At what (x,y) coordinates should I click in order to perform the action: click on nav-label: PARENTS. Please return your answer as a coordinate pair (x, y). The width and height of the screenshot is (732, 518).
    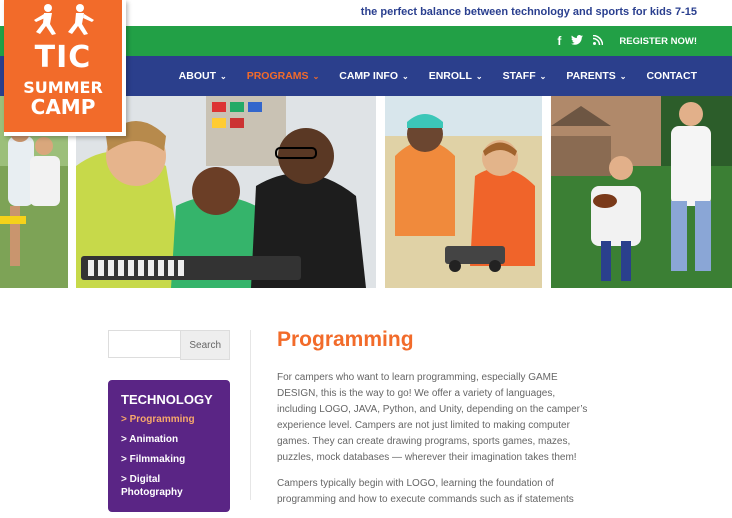
    Looking at the image, I should click on (591, 76).